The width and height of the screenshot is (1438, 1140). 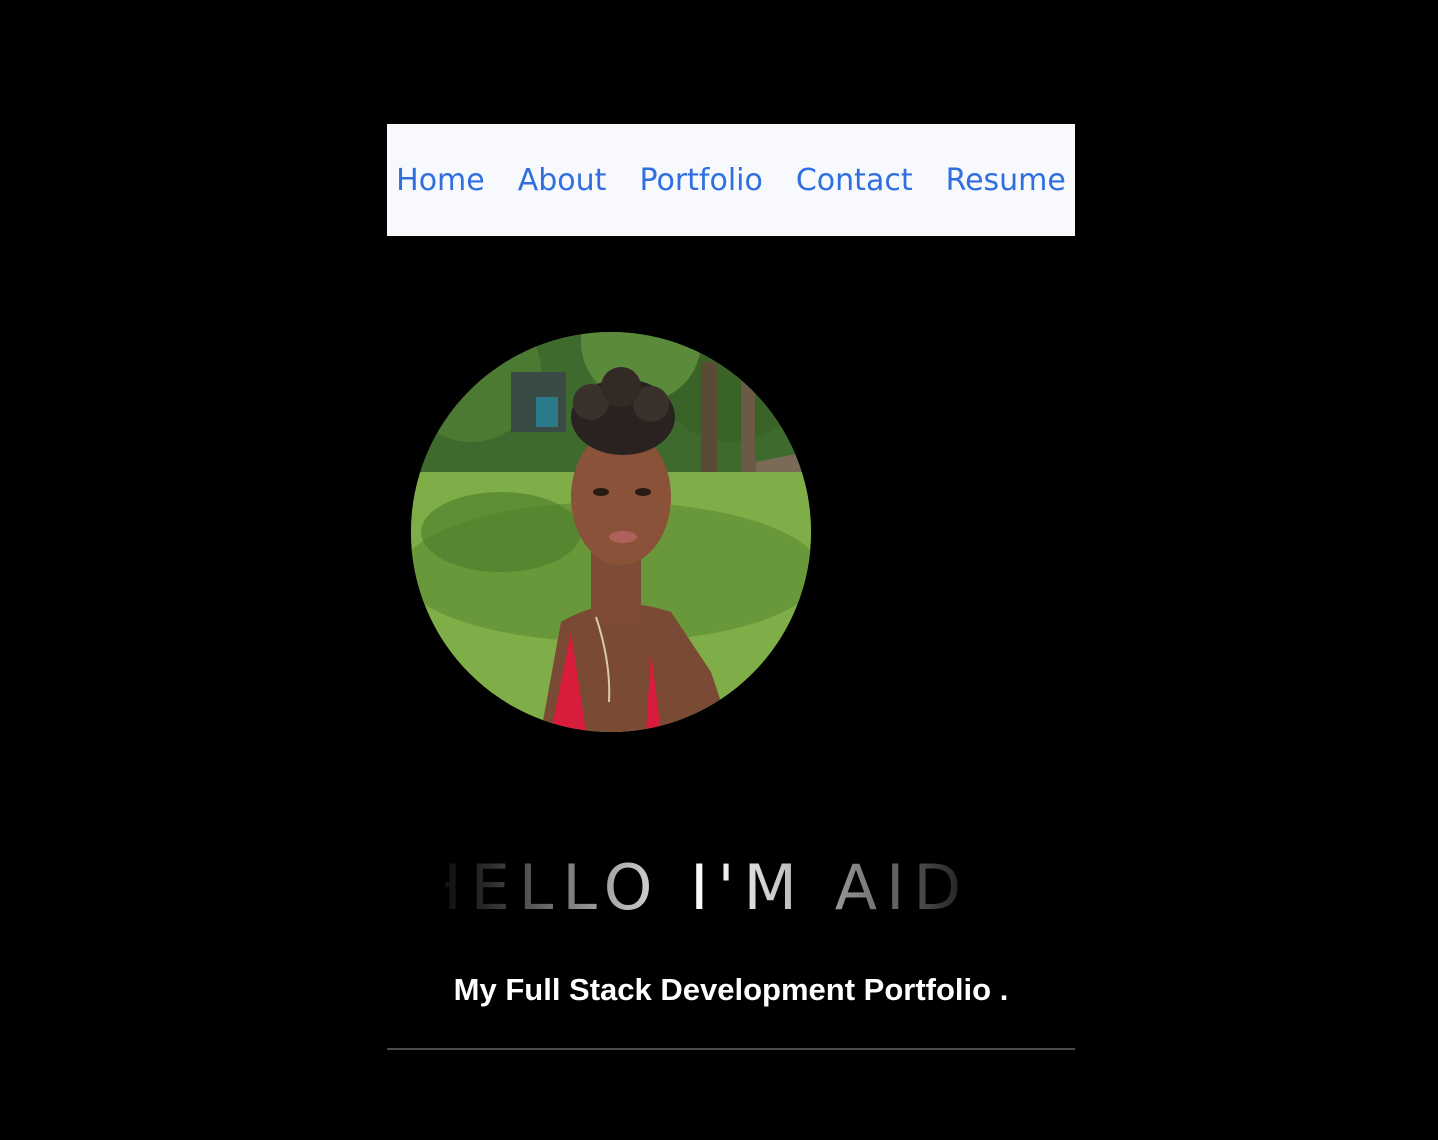 I want to click on hero-greeting: HELLO I'M AIDA, so click(x=702, y=890).